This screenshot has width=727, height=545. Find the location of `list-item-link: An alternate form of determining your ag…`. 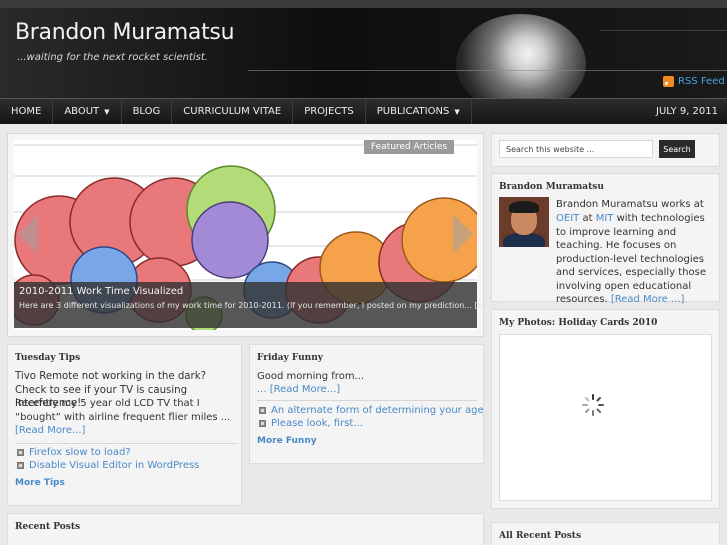

list-item-link: An alternate form of determining your ag… is located at coordinates (377, 410).